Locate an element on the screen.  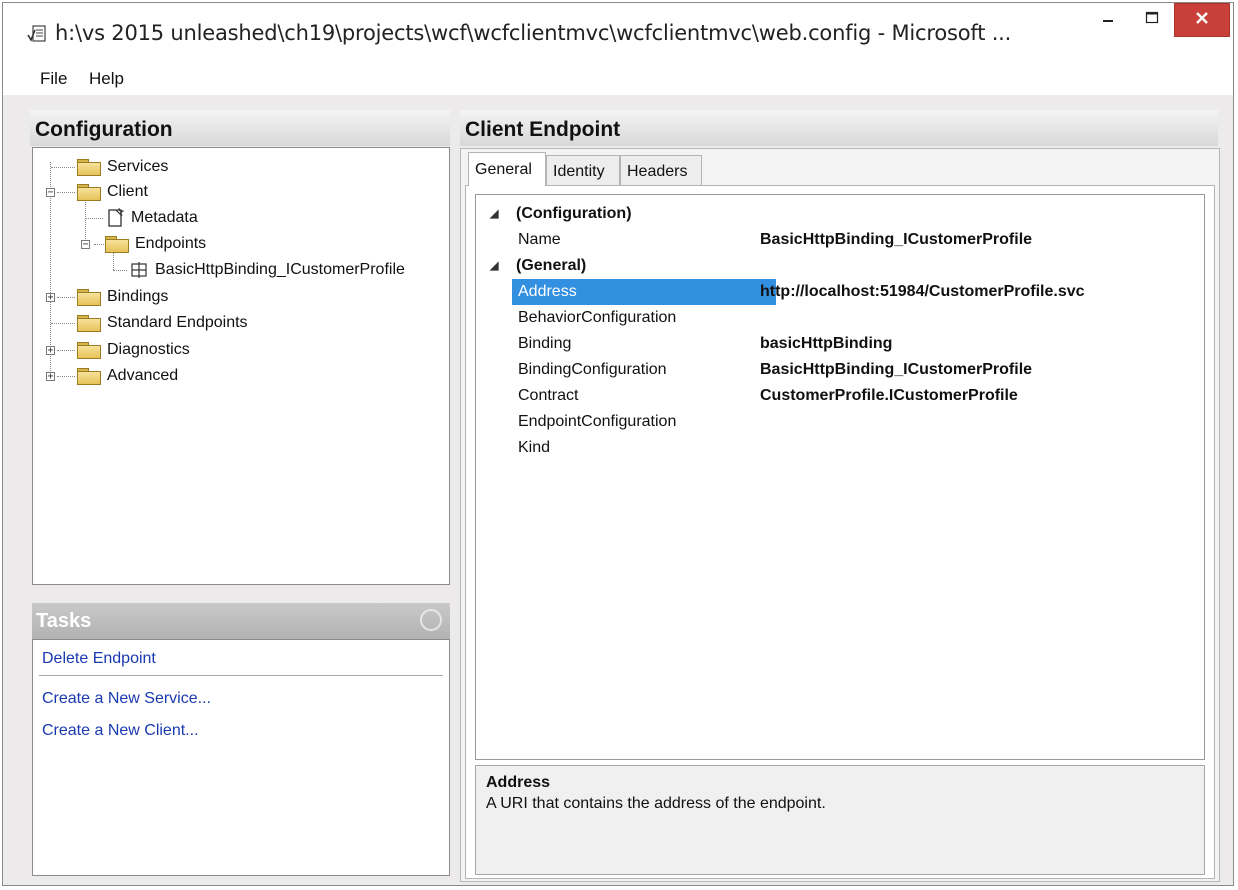
tab-headers: Headers is located at coordinates (661, 170).